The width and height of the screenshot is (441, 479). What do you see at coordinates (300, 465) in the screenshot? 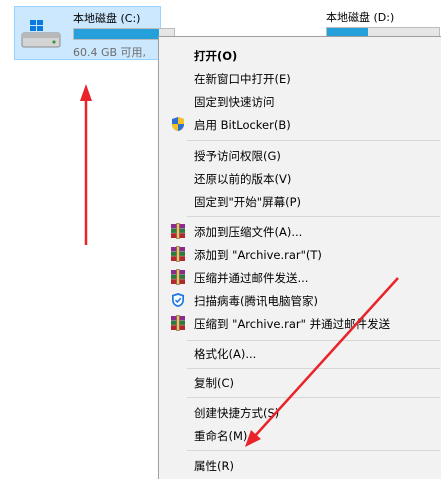
I see `menu-item-properties: 属性(R)` at bounding box center [300, 465].